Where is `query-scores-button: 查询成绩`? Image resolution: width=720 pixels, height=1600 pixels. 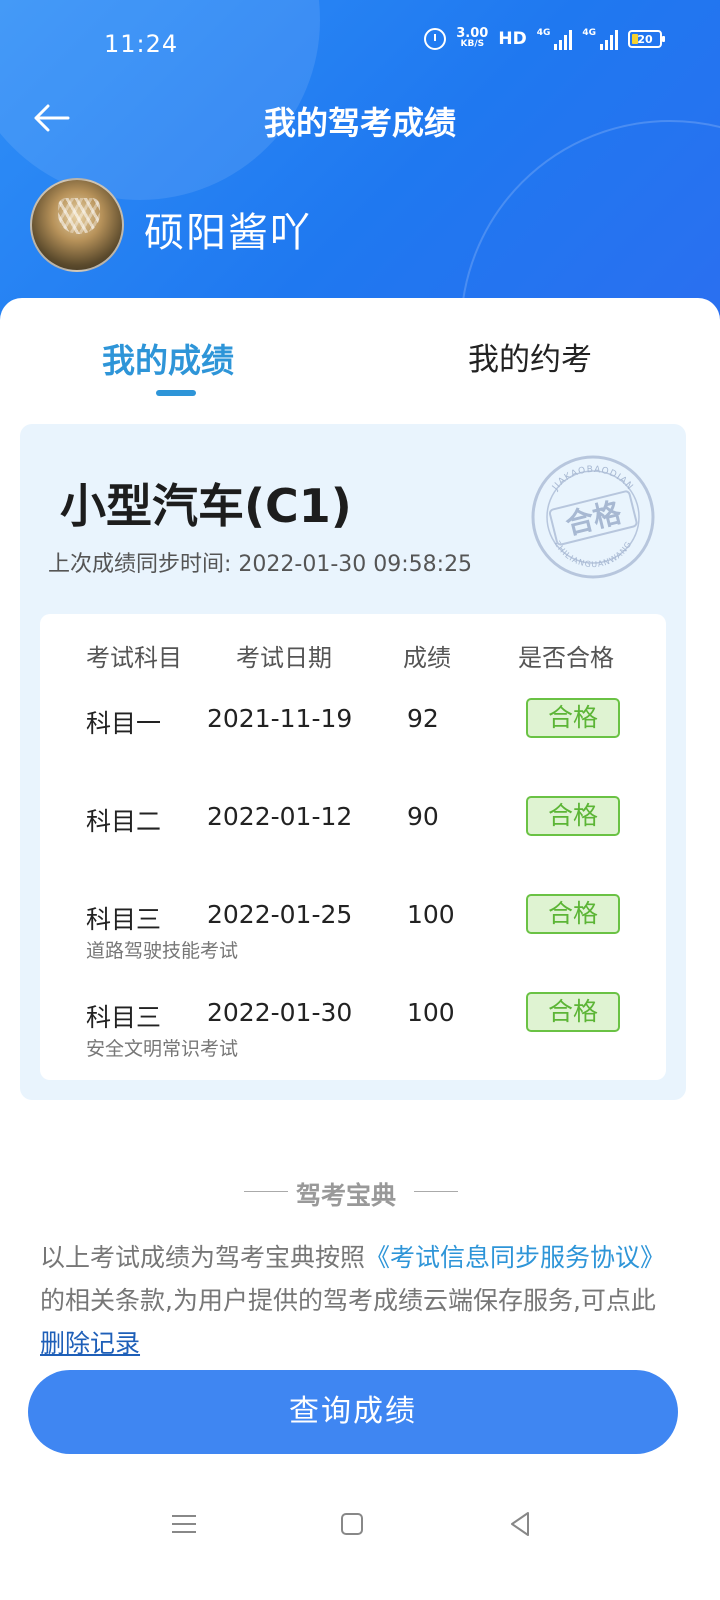
query-scores-button: 查询成绩 is located at coordinates (353, 1412).